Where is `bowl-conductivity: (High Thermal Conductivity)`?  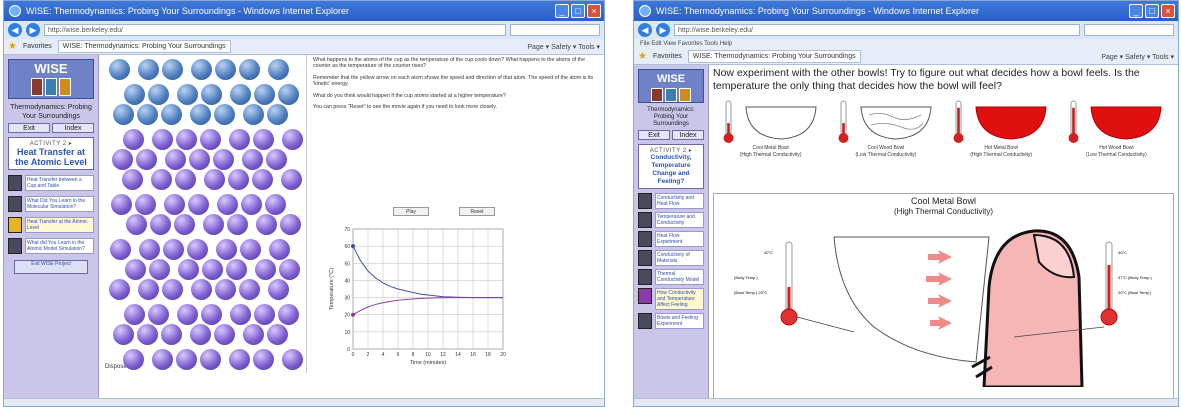 bowl-conductivity: (High Thermal Conductivity) is located at coordinates (770, 155).